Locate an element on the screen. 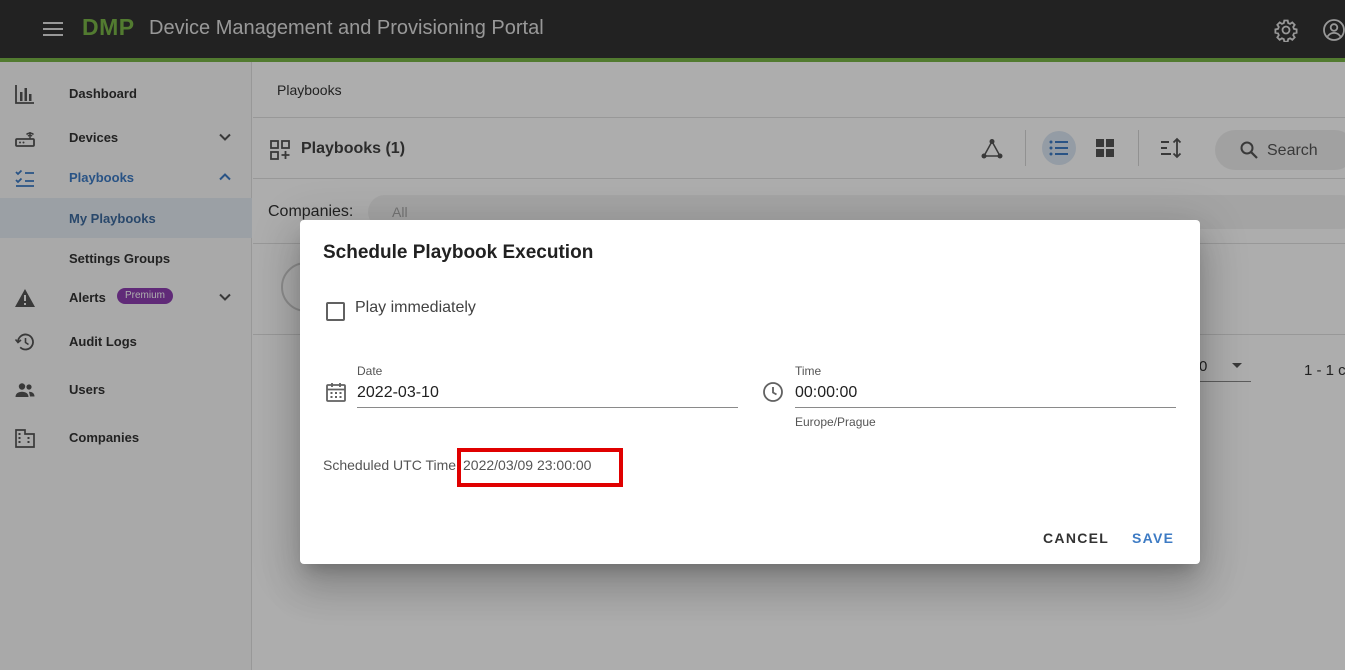 This screenshot has height=670, width=1345. date-field is located at coordinates (547, 393).